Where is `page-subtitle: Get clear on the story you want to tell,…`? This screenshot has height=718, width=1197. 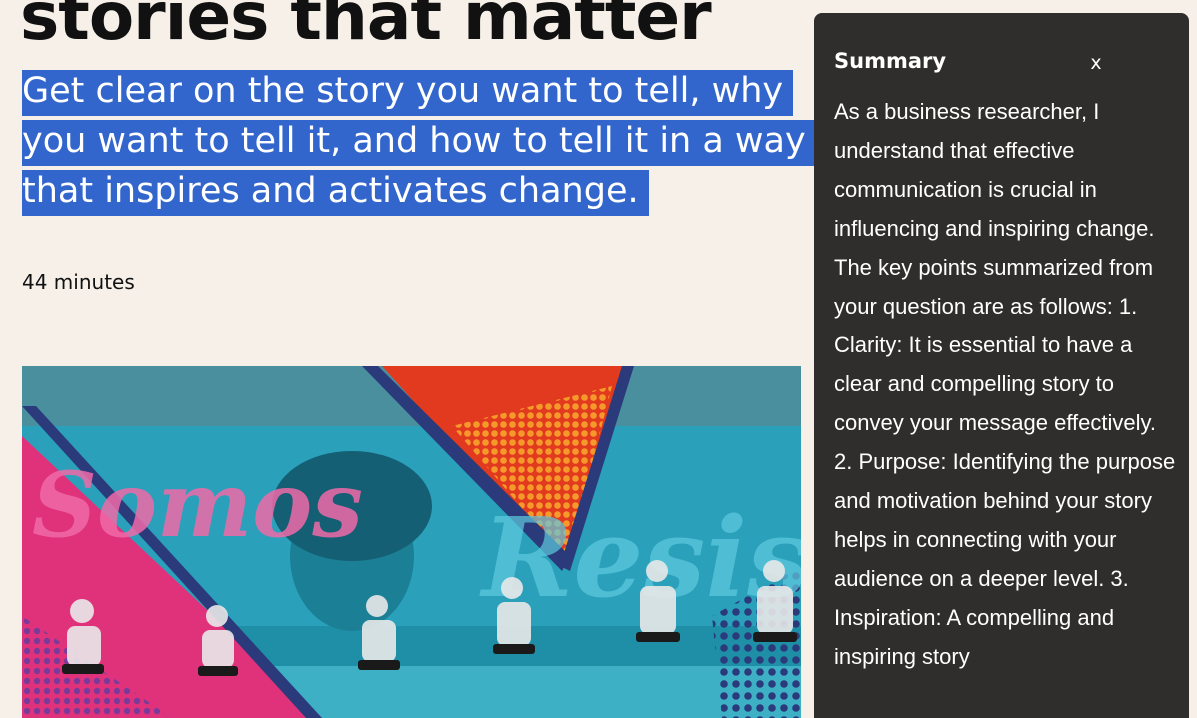
page-subtitle: Get clear on the story you want to tell,… is located at coordinates (419, 141).